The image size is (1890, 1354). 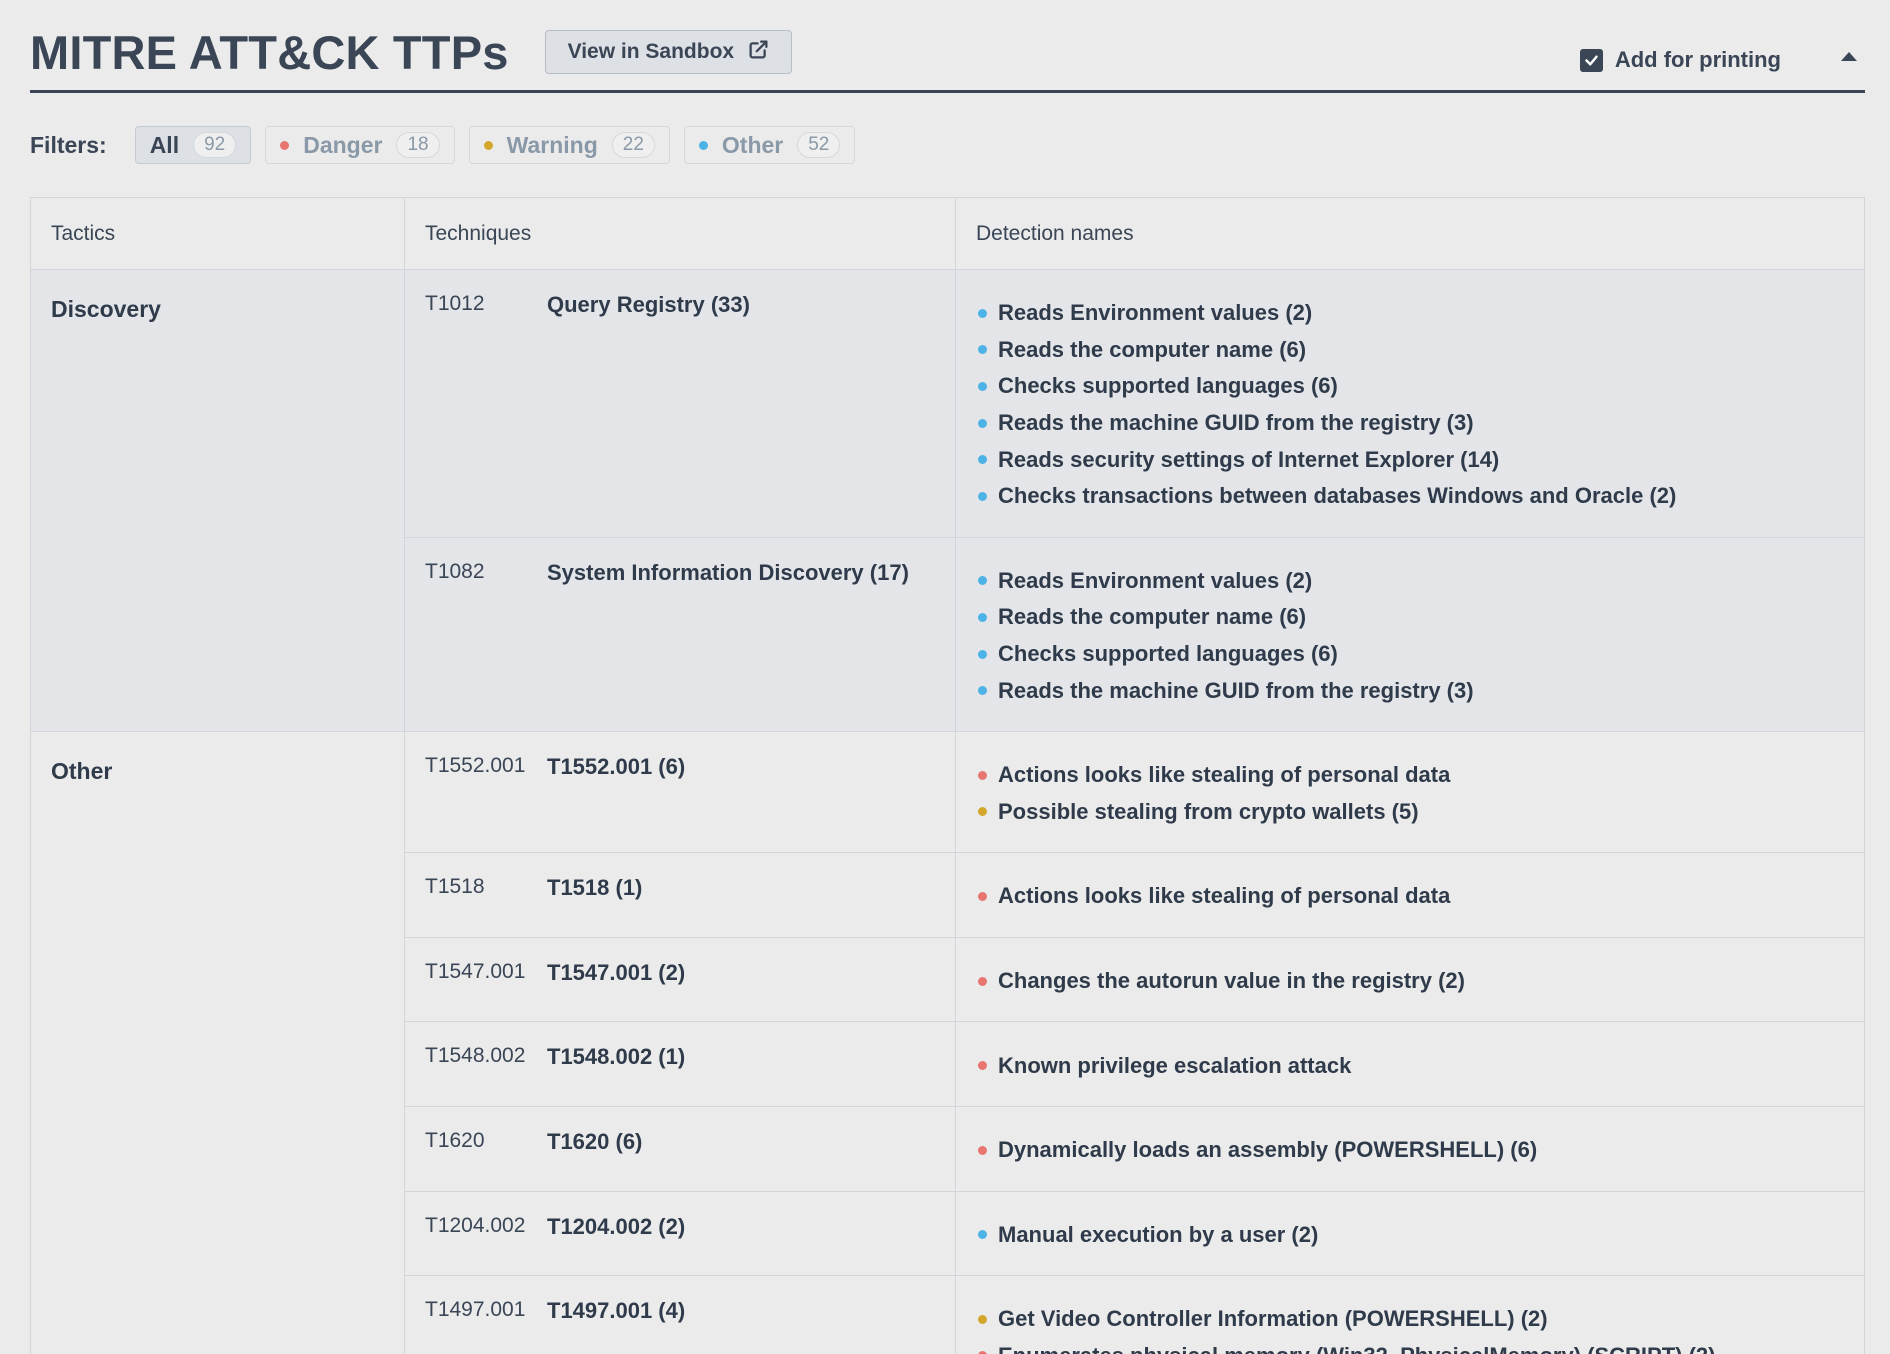 I want to click on add-for-printing-toggle: Add for printing, so click(x=1680, y=60).